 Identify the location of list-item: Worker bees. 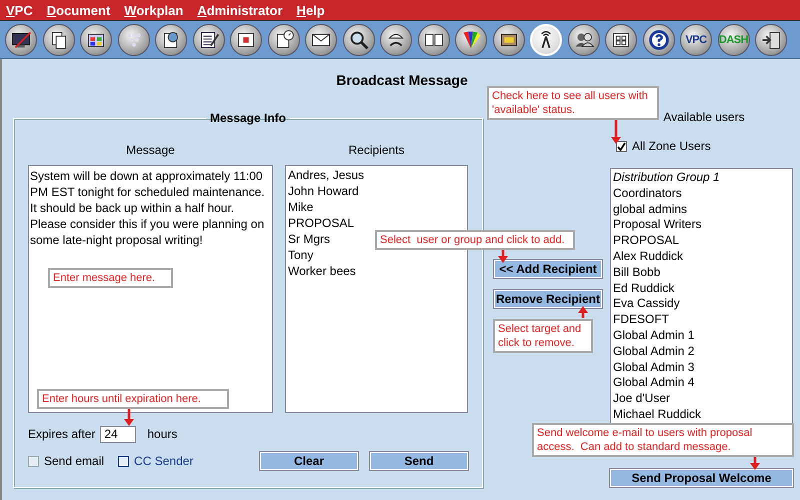
(322, 271).